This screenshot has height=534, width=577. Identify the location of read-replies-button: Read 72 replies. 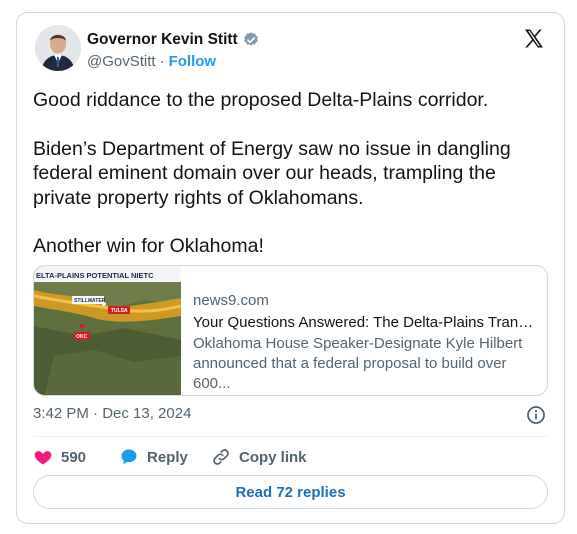
(290, 492).